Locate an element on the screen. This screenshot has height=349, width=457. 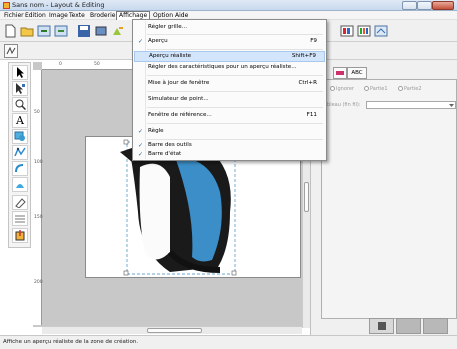
radio-ignore: Ignorer is located at coordinates (342, 89).